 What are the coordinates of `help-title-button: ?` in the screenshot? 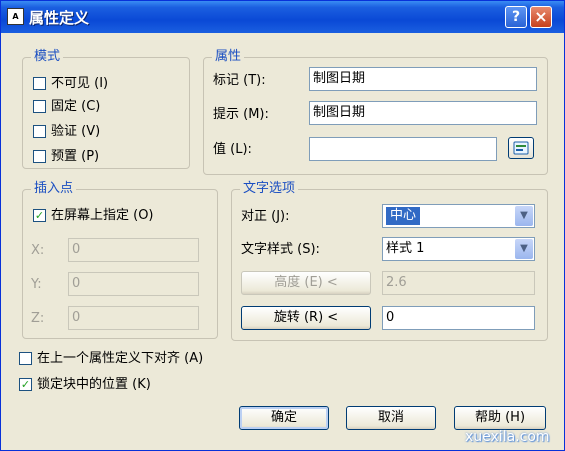 It's located at (516, 17).